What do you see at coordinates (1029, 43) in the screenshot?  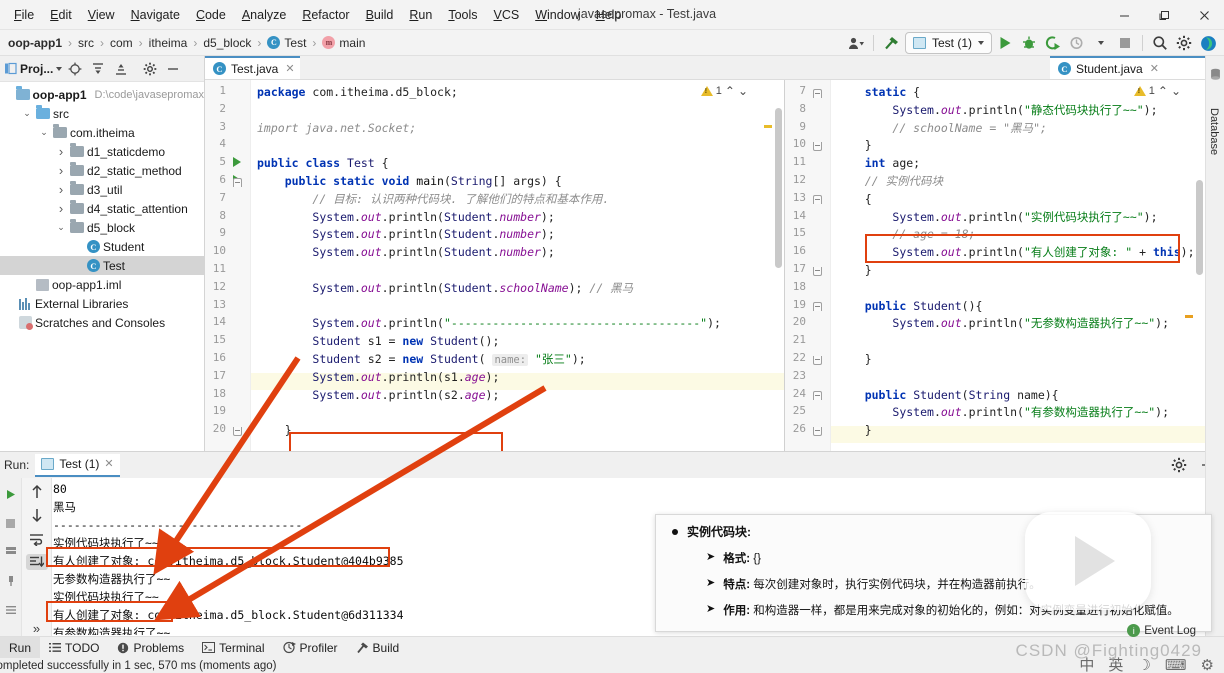 I see `debug-icon` at bounding box center [1029, 43].